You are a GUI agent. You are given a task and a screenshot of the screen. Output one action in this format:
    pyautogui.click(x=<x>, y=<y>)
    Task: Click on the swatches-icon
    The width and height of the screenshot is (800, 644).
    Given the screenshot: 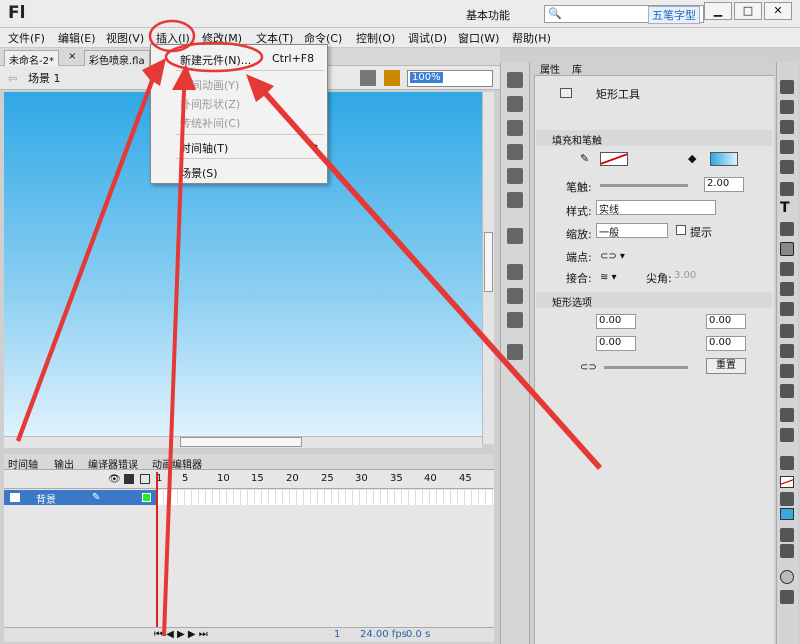 What is the action you would take?
    pyautogui.click(x=515, y=104)
    